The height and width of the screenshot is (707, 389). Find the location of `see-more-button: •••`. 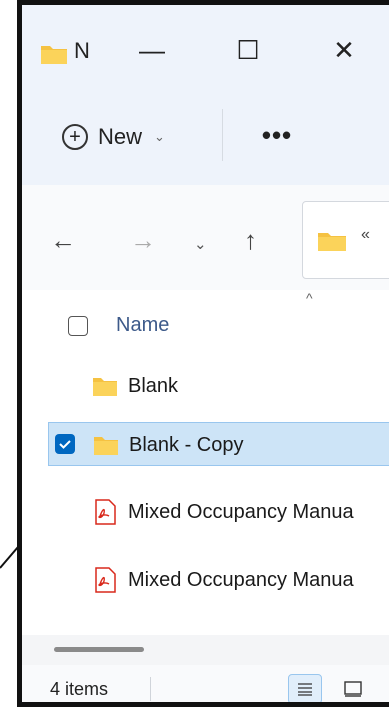

see-more-button: ••• is located at coordinates (277, 135).